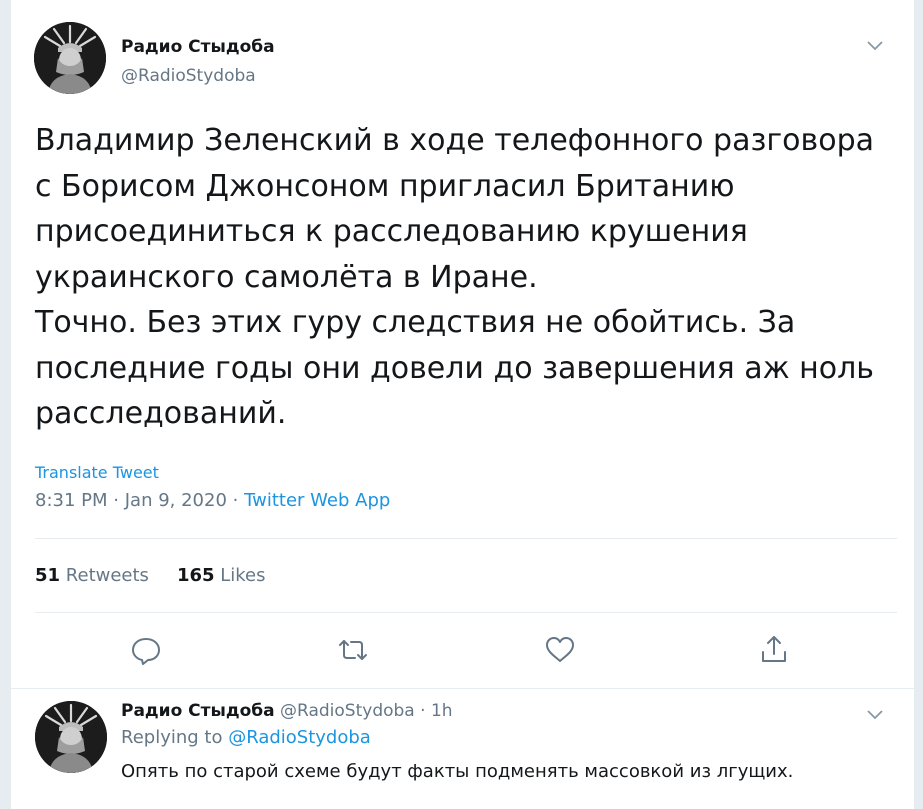  I want to click on replying-mention-link: @RadioStydoba, so click(299, 737).